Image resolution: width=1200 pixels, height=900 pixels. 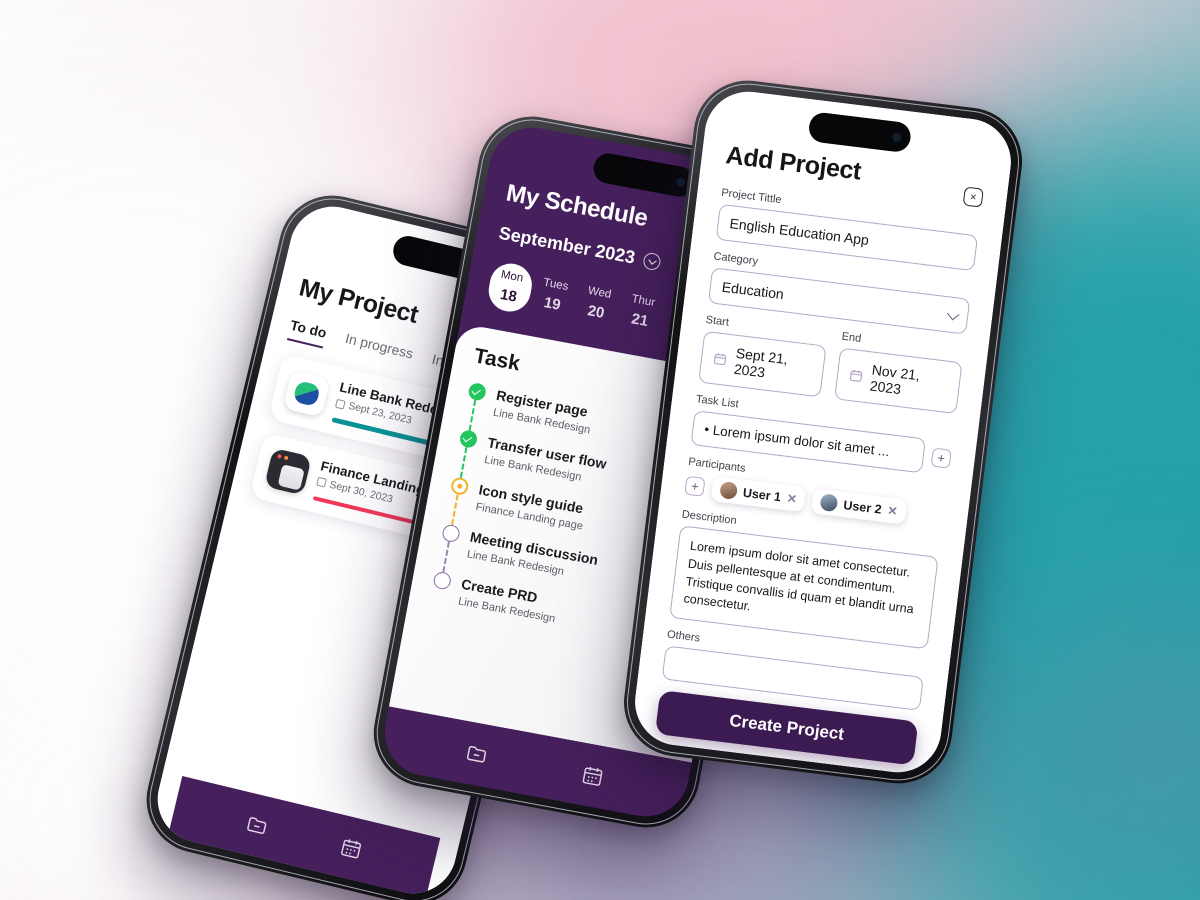 I want to click on day-item-thur: Thur 21, so click(x=642, y=311).